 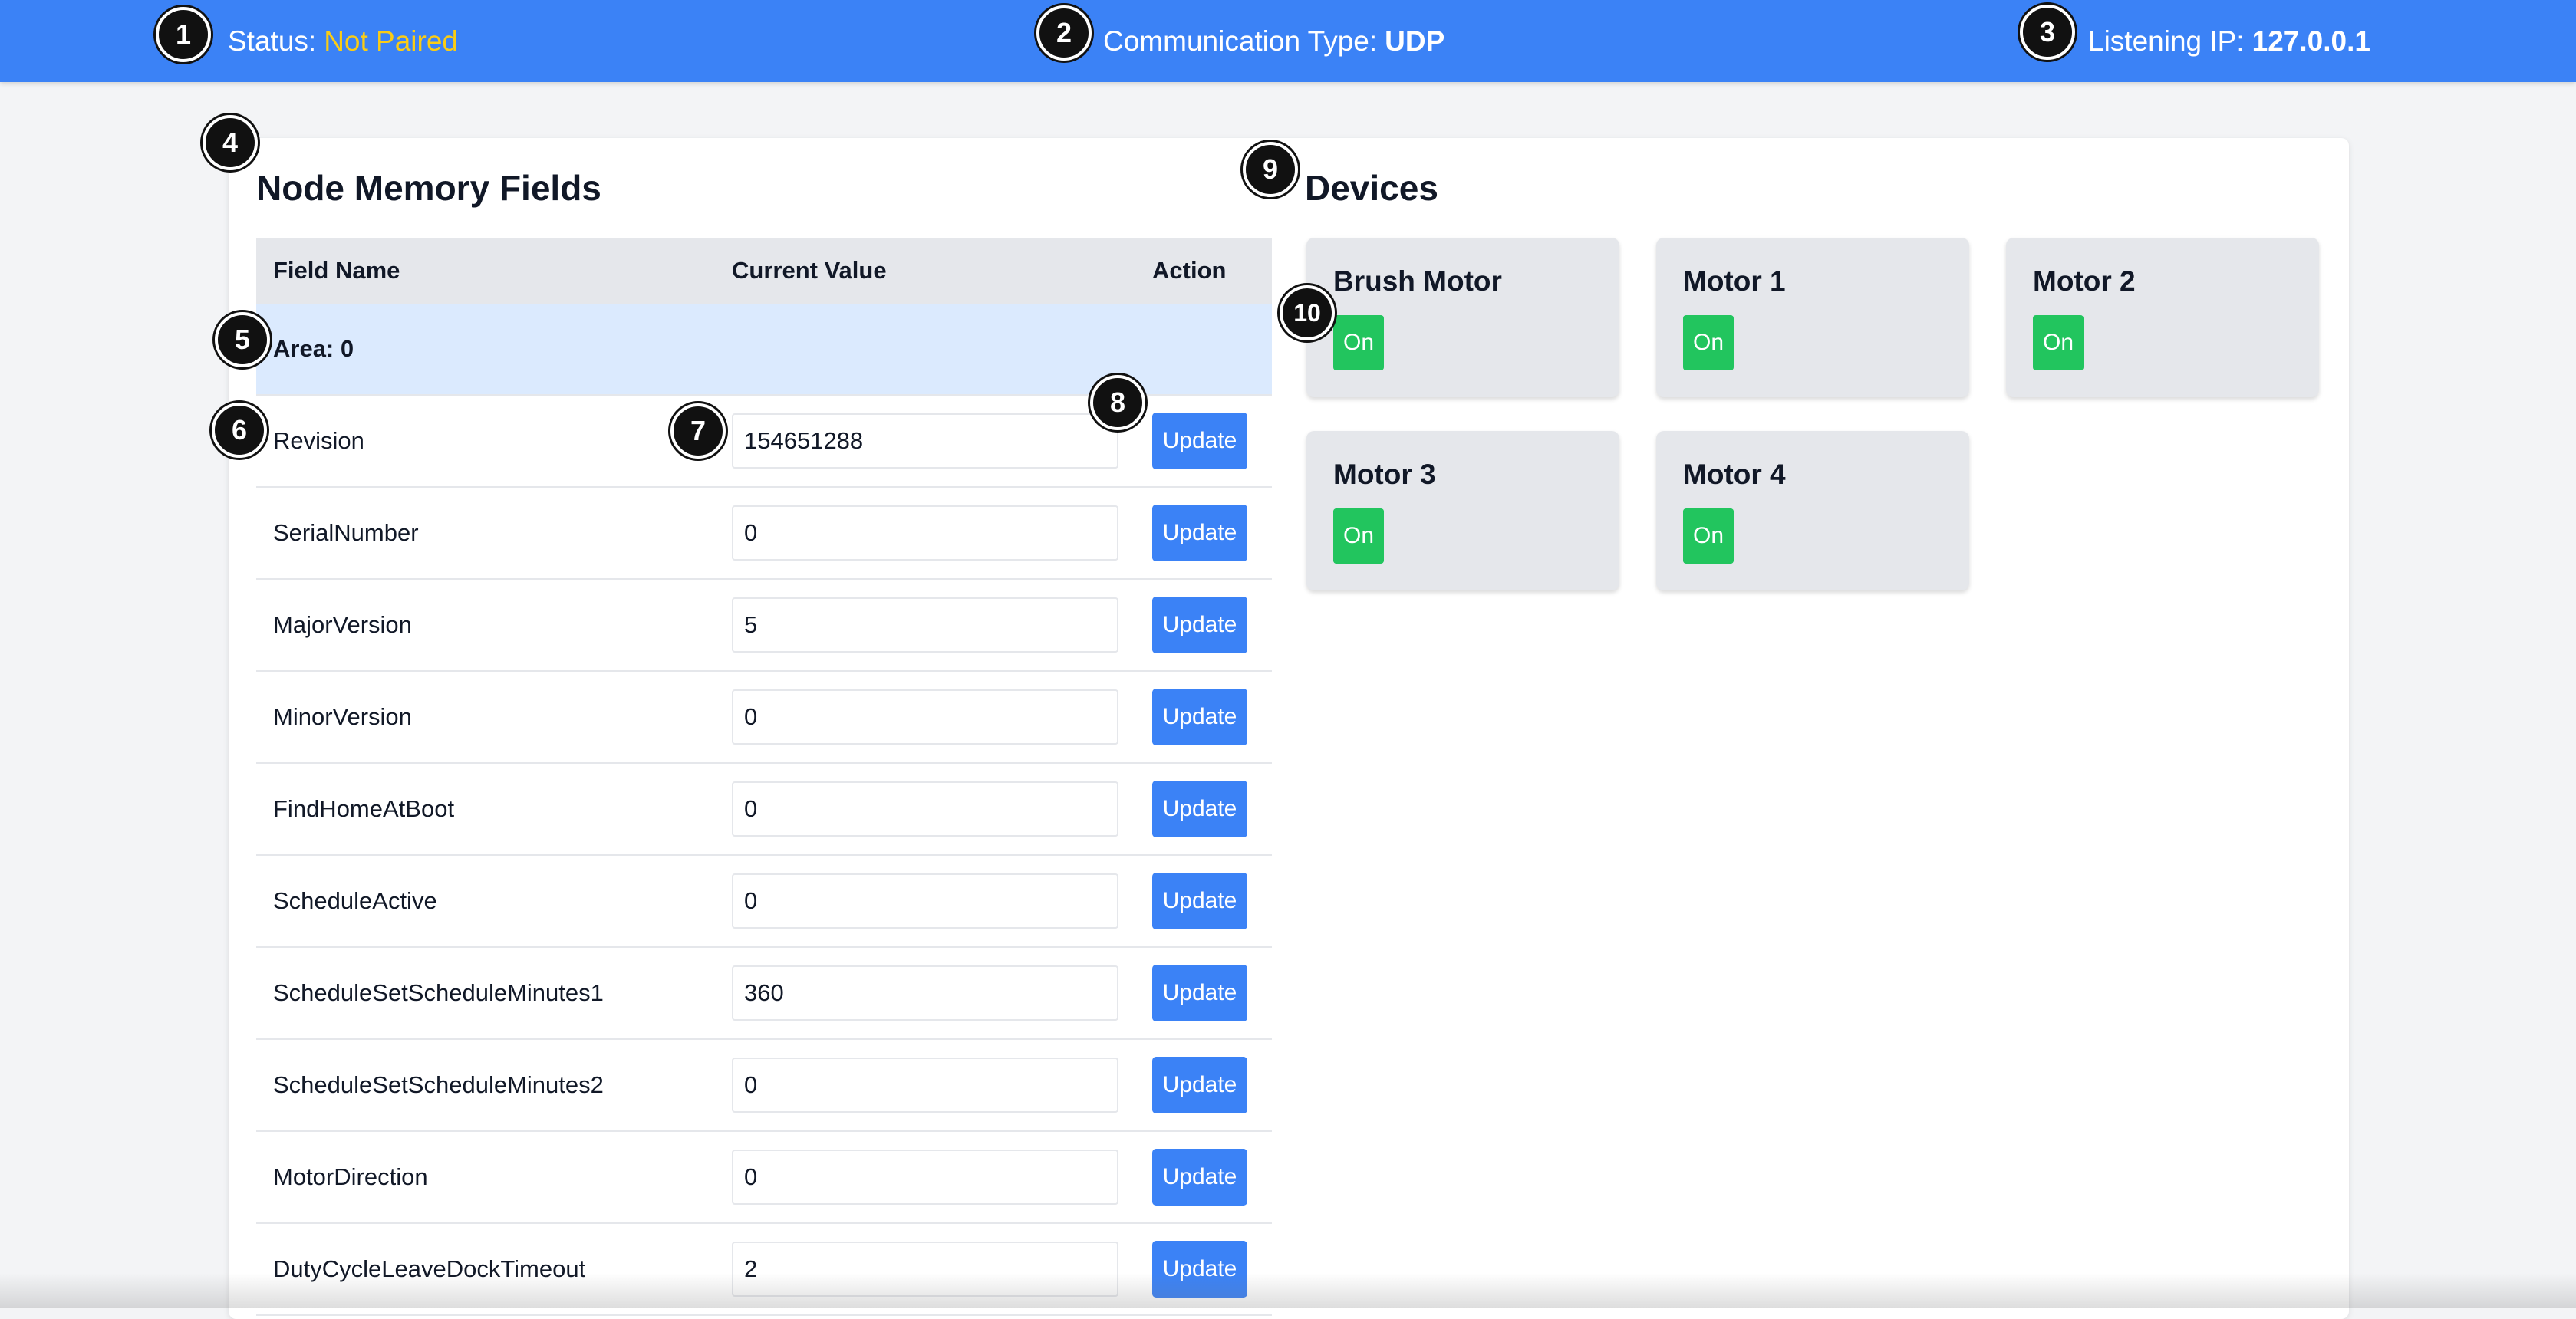 I want to click on annotation-marker: 3, so click(x=2047, y=32).